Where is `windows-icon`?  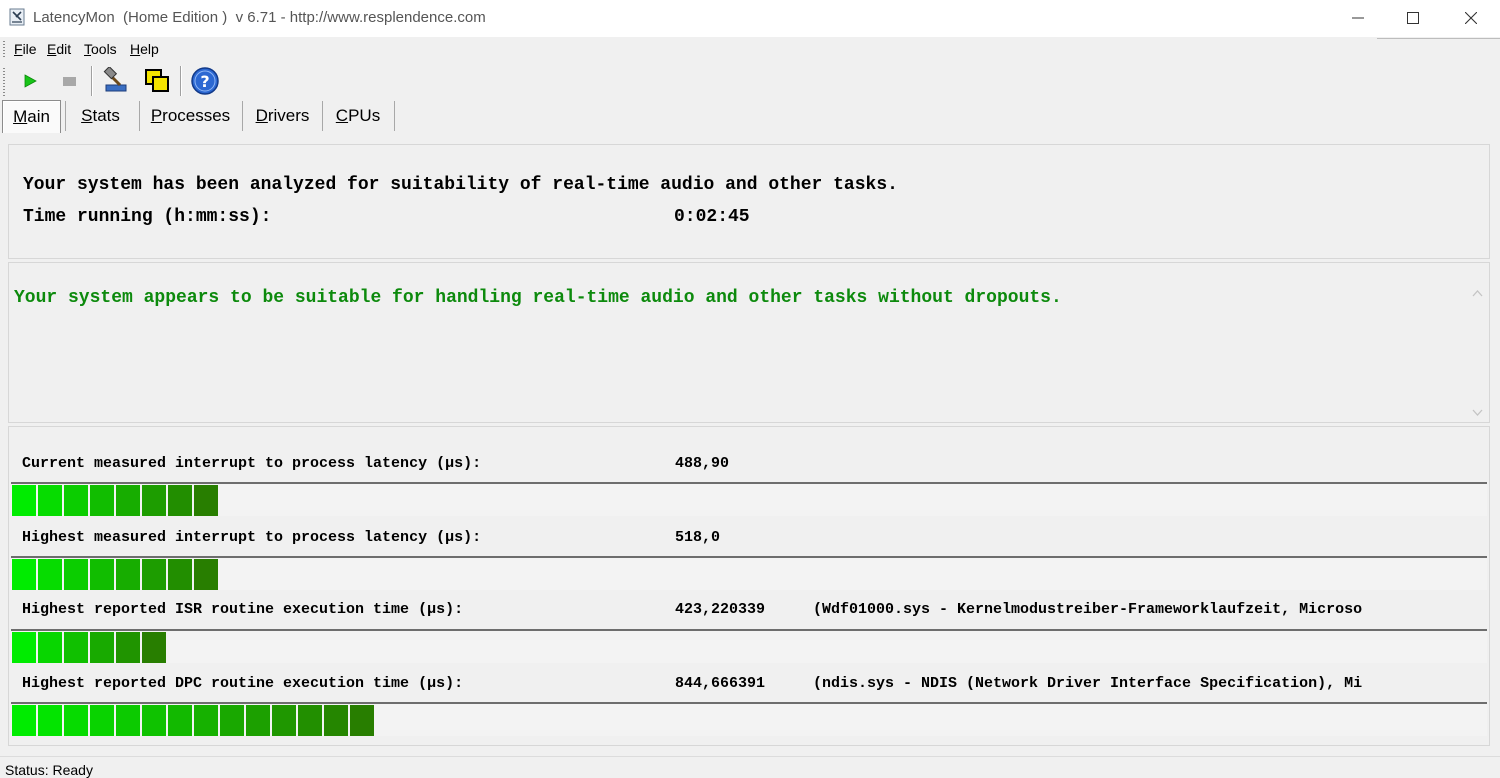 windows-icon is located at coordinates (157, 80).